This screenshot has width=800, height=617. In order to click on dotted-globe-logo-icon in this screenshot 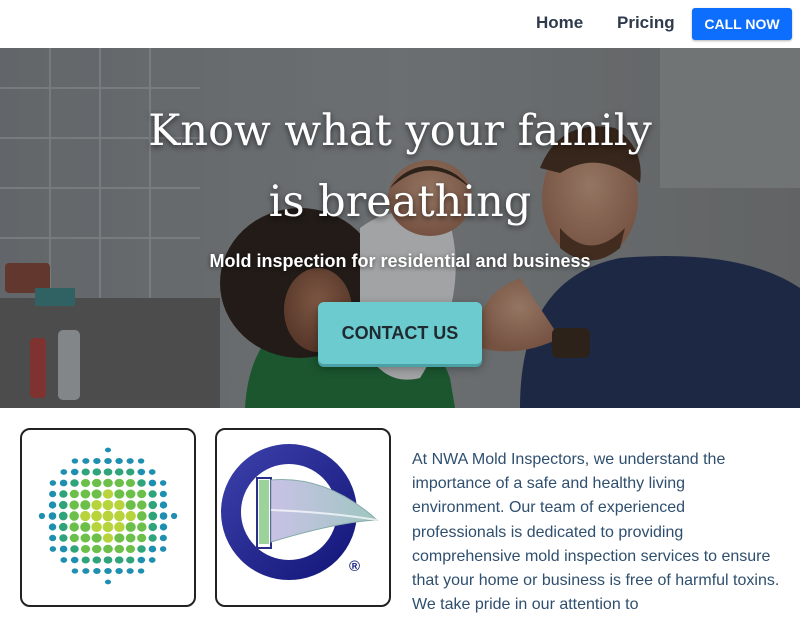, I will do `click(108, 516)`.